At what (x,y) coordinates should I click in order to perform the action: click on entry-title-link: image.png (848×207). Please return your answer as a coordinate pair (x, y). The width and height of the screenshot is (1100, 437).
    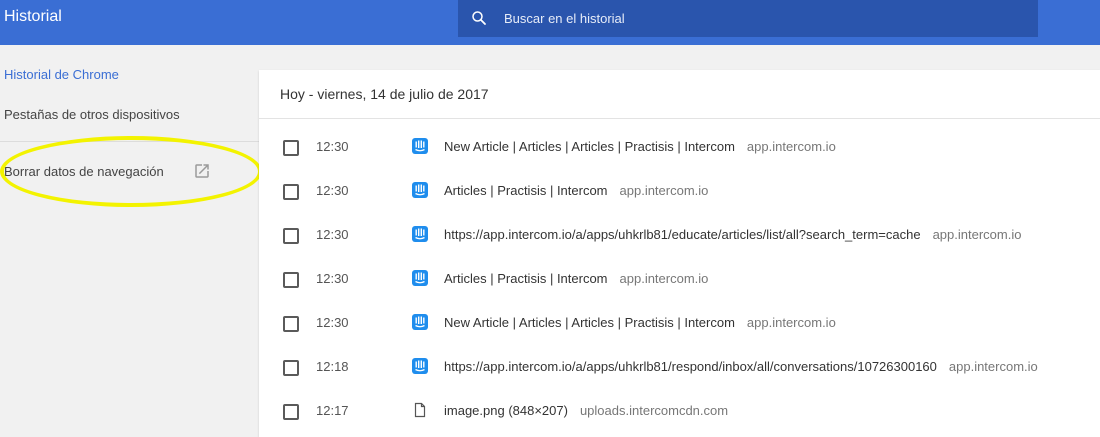
    Looking at the image, I should click on (506, 410).